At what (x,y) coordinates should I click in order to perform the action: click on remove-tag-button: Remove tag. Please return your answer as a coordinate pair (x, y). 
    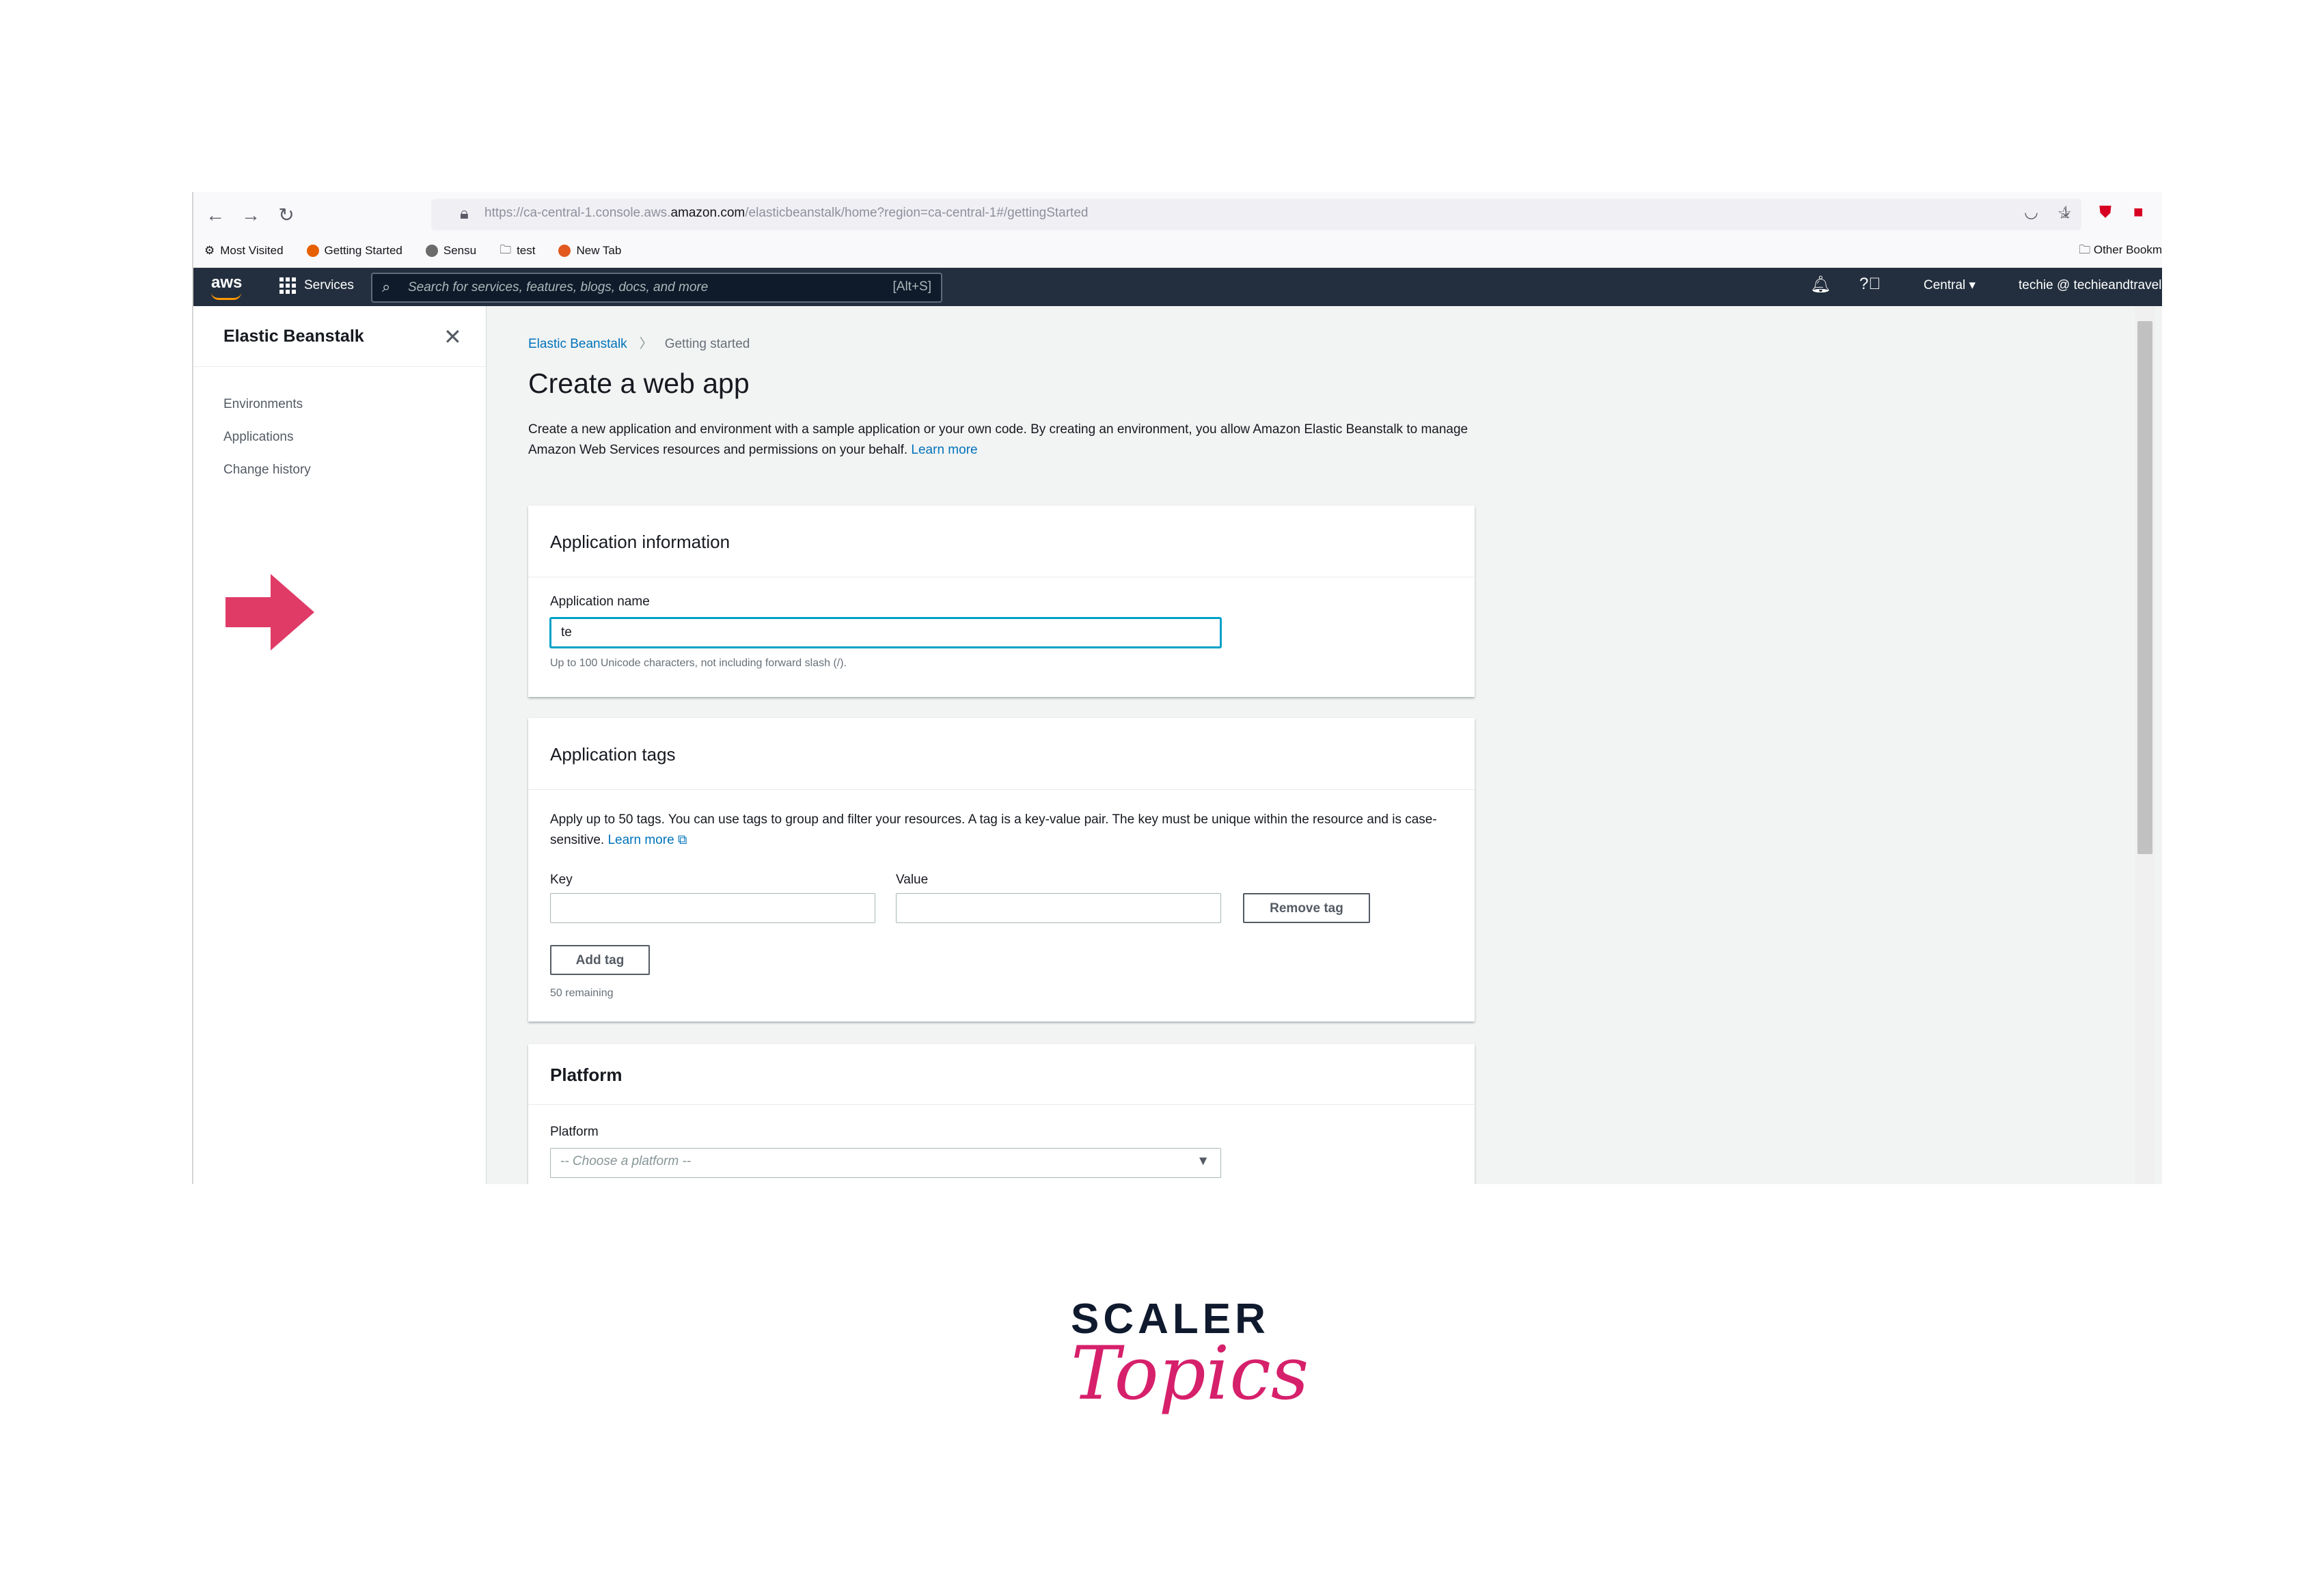
    Looking at the image, I should click on (1306, 908).